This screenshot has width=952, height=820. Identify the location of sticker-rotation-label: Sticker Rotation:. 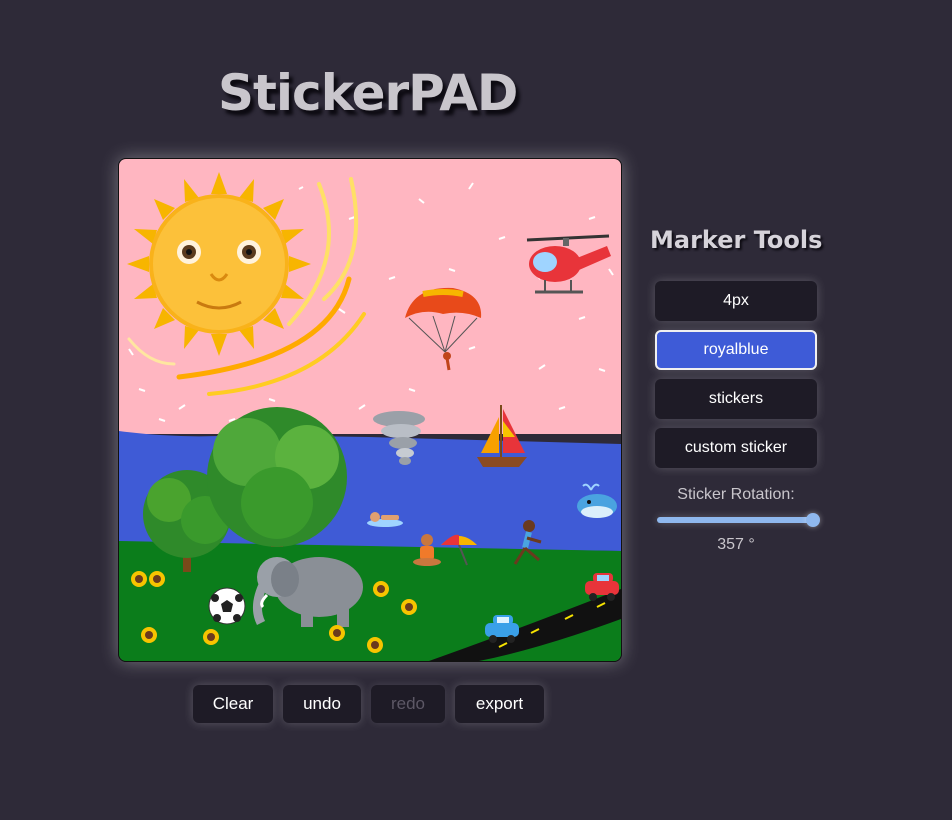
(736, 494).